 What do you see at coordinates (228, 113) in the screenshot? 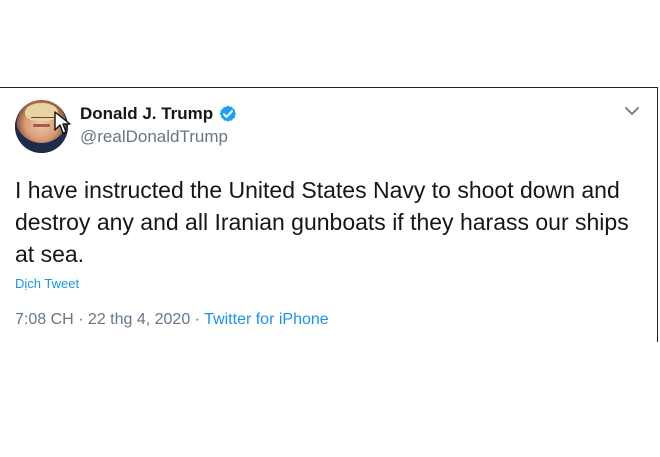
I see `verified-badge-icon` at bounding box center [228, 113].